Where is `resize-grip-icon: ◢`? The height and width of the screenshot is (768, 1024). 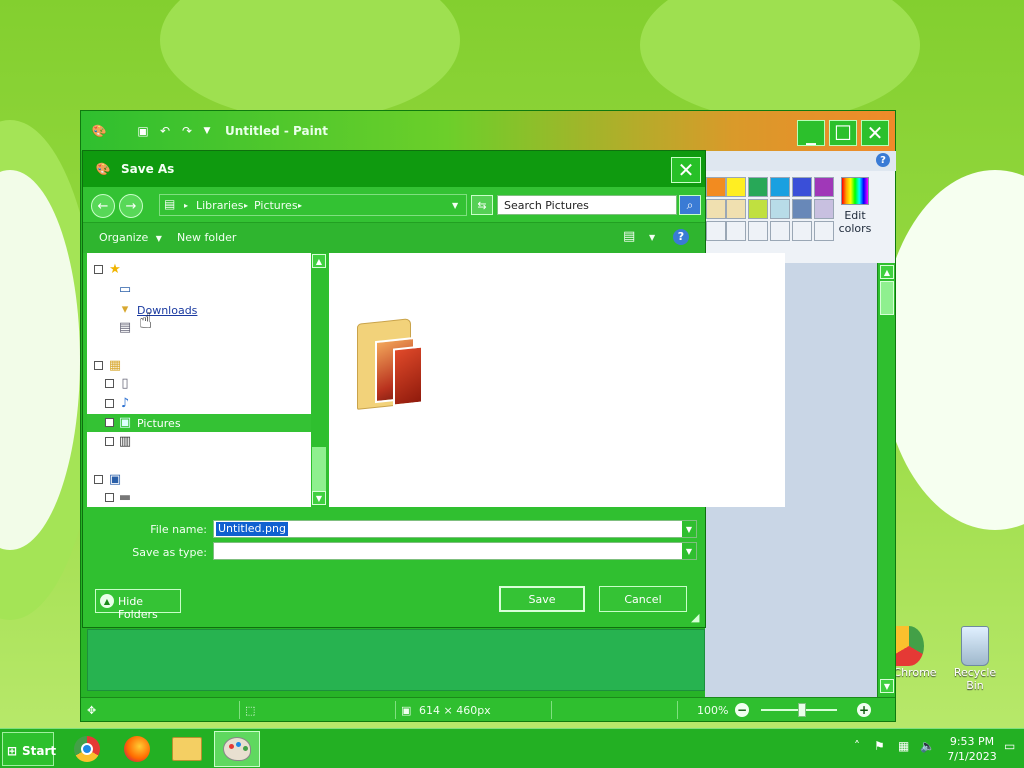
resize-grip-icon: ◢ is located at coordinates (695, 617).